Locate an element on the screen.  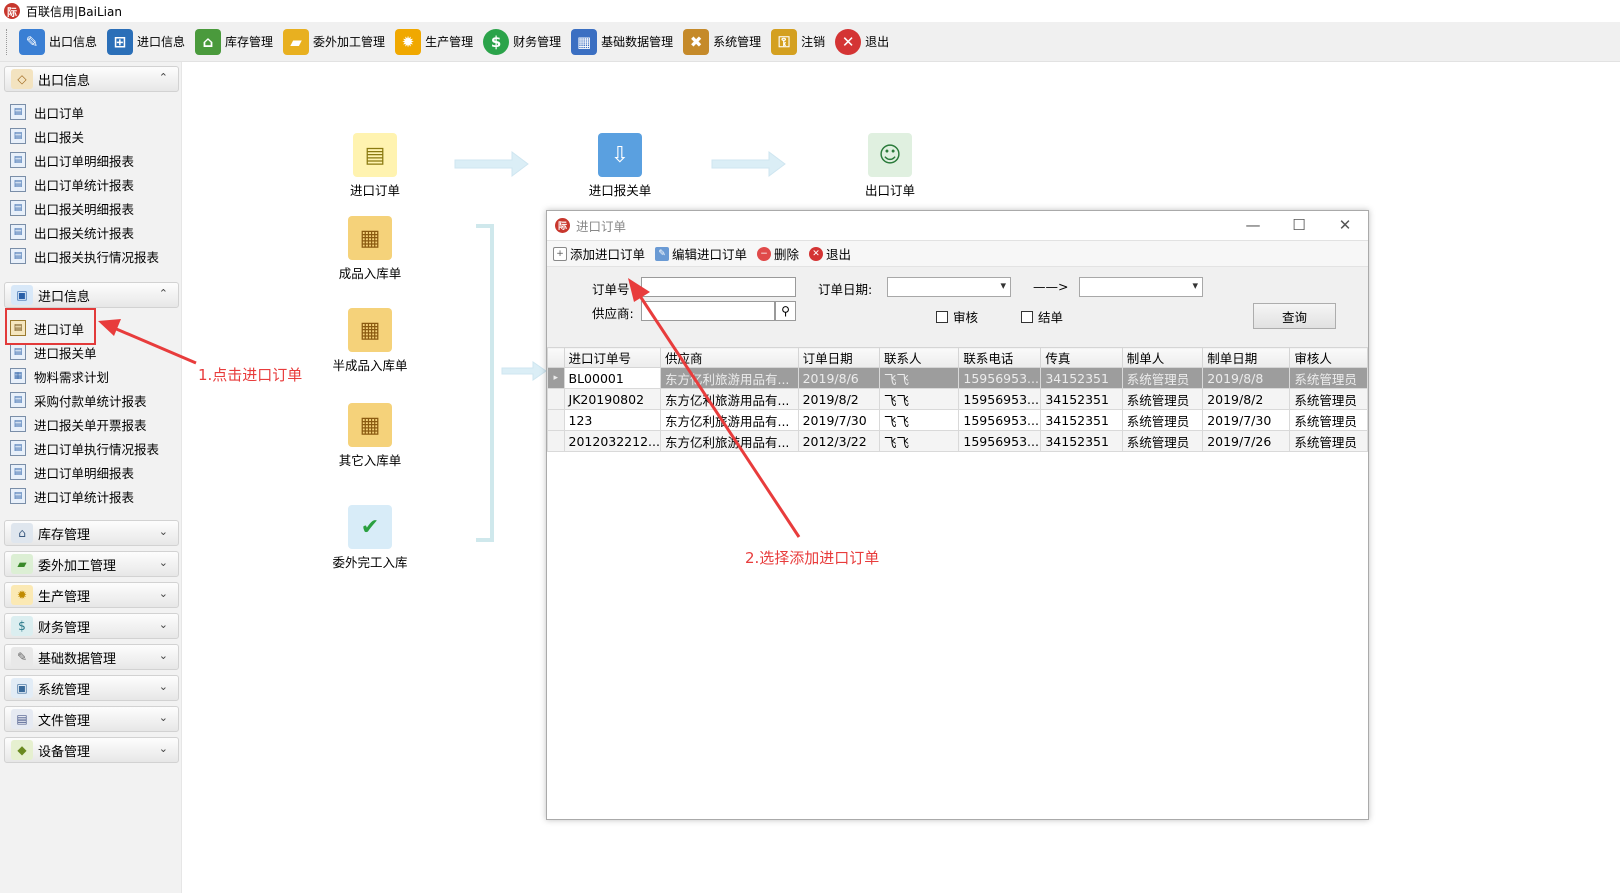
sidebar-item-purchase-payment-report: ▤ 采购付款单统计报表 is located at coordinates (78, 400).